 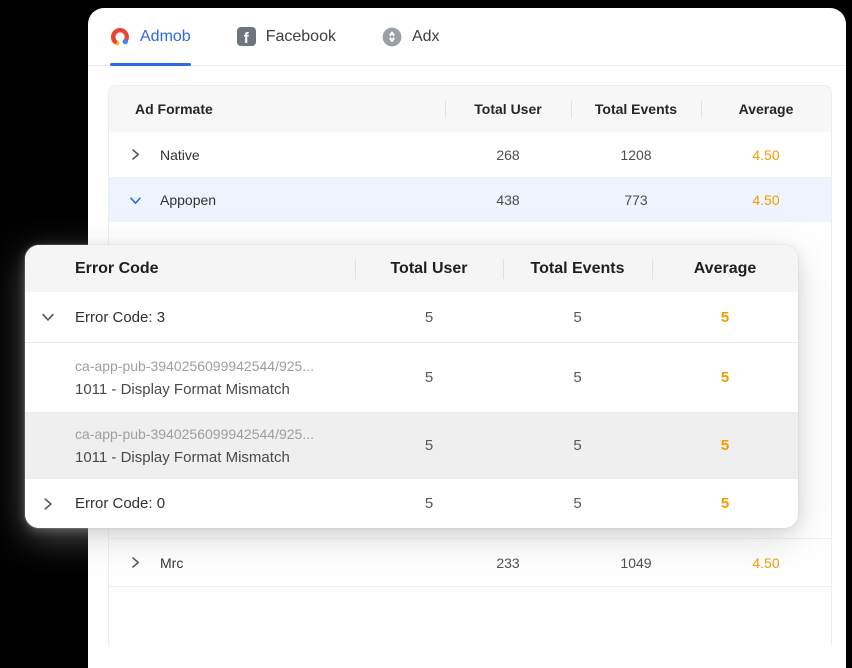 What do you see at coordinates (470, 199) in the screenshot?
I see `table-row-appopen: Appopen 438 773 4.50` at bounding box center [470, 199].